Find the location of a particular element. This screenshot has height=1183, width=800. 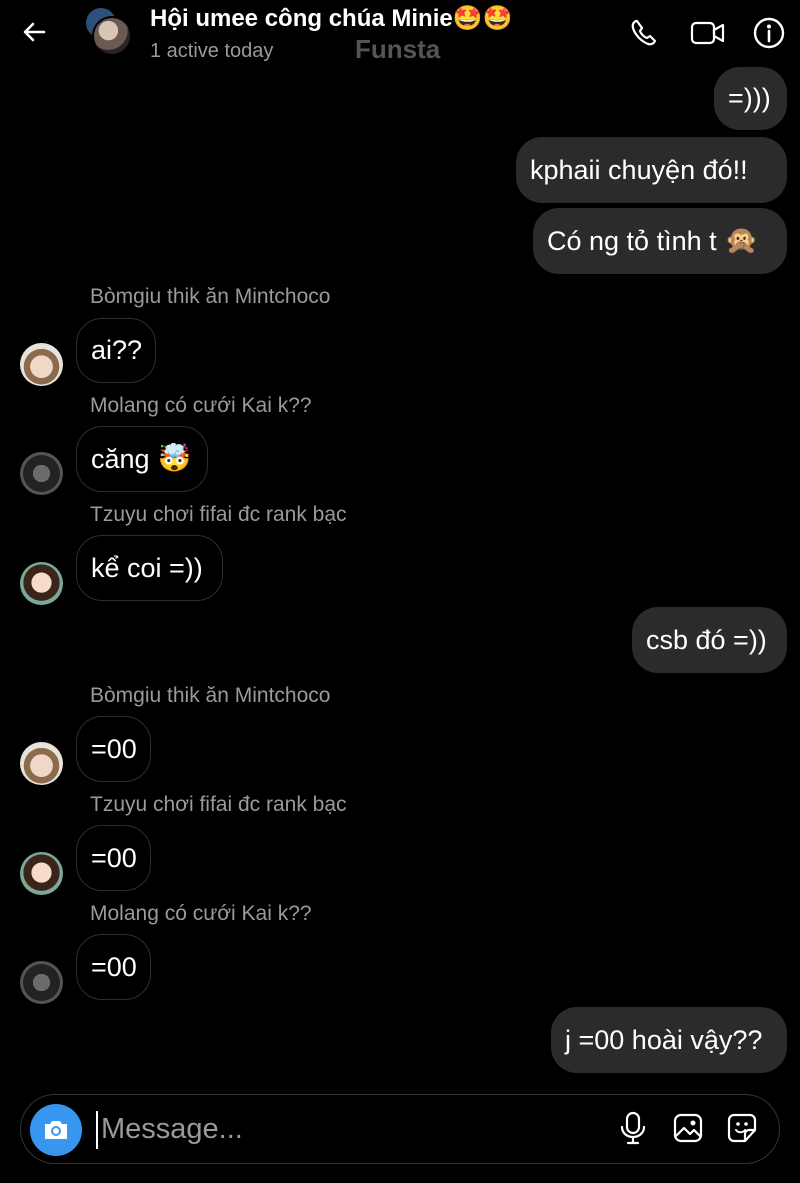

back-arrow-icon is located at coordinates (34, 32).